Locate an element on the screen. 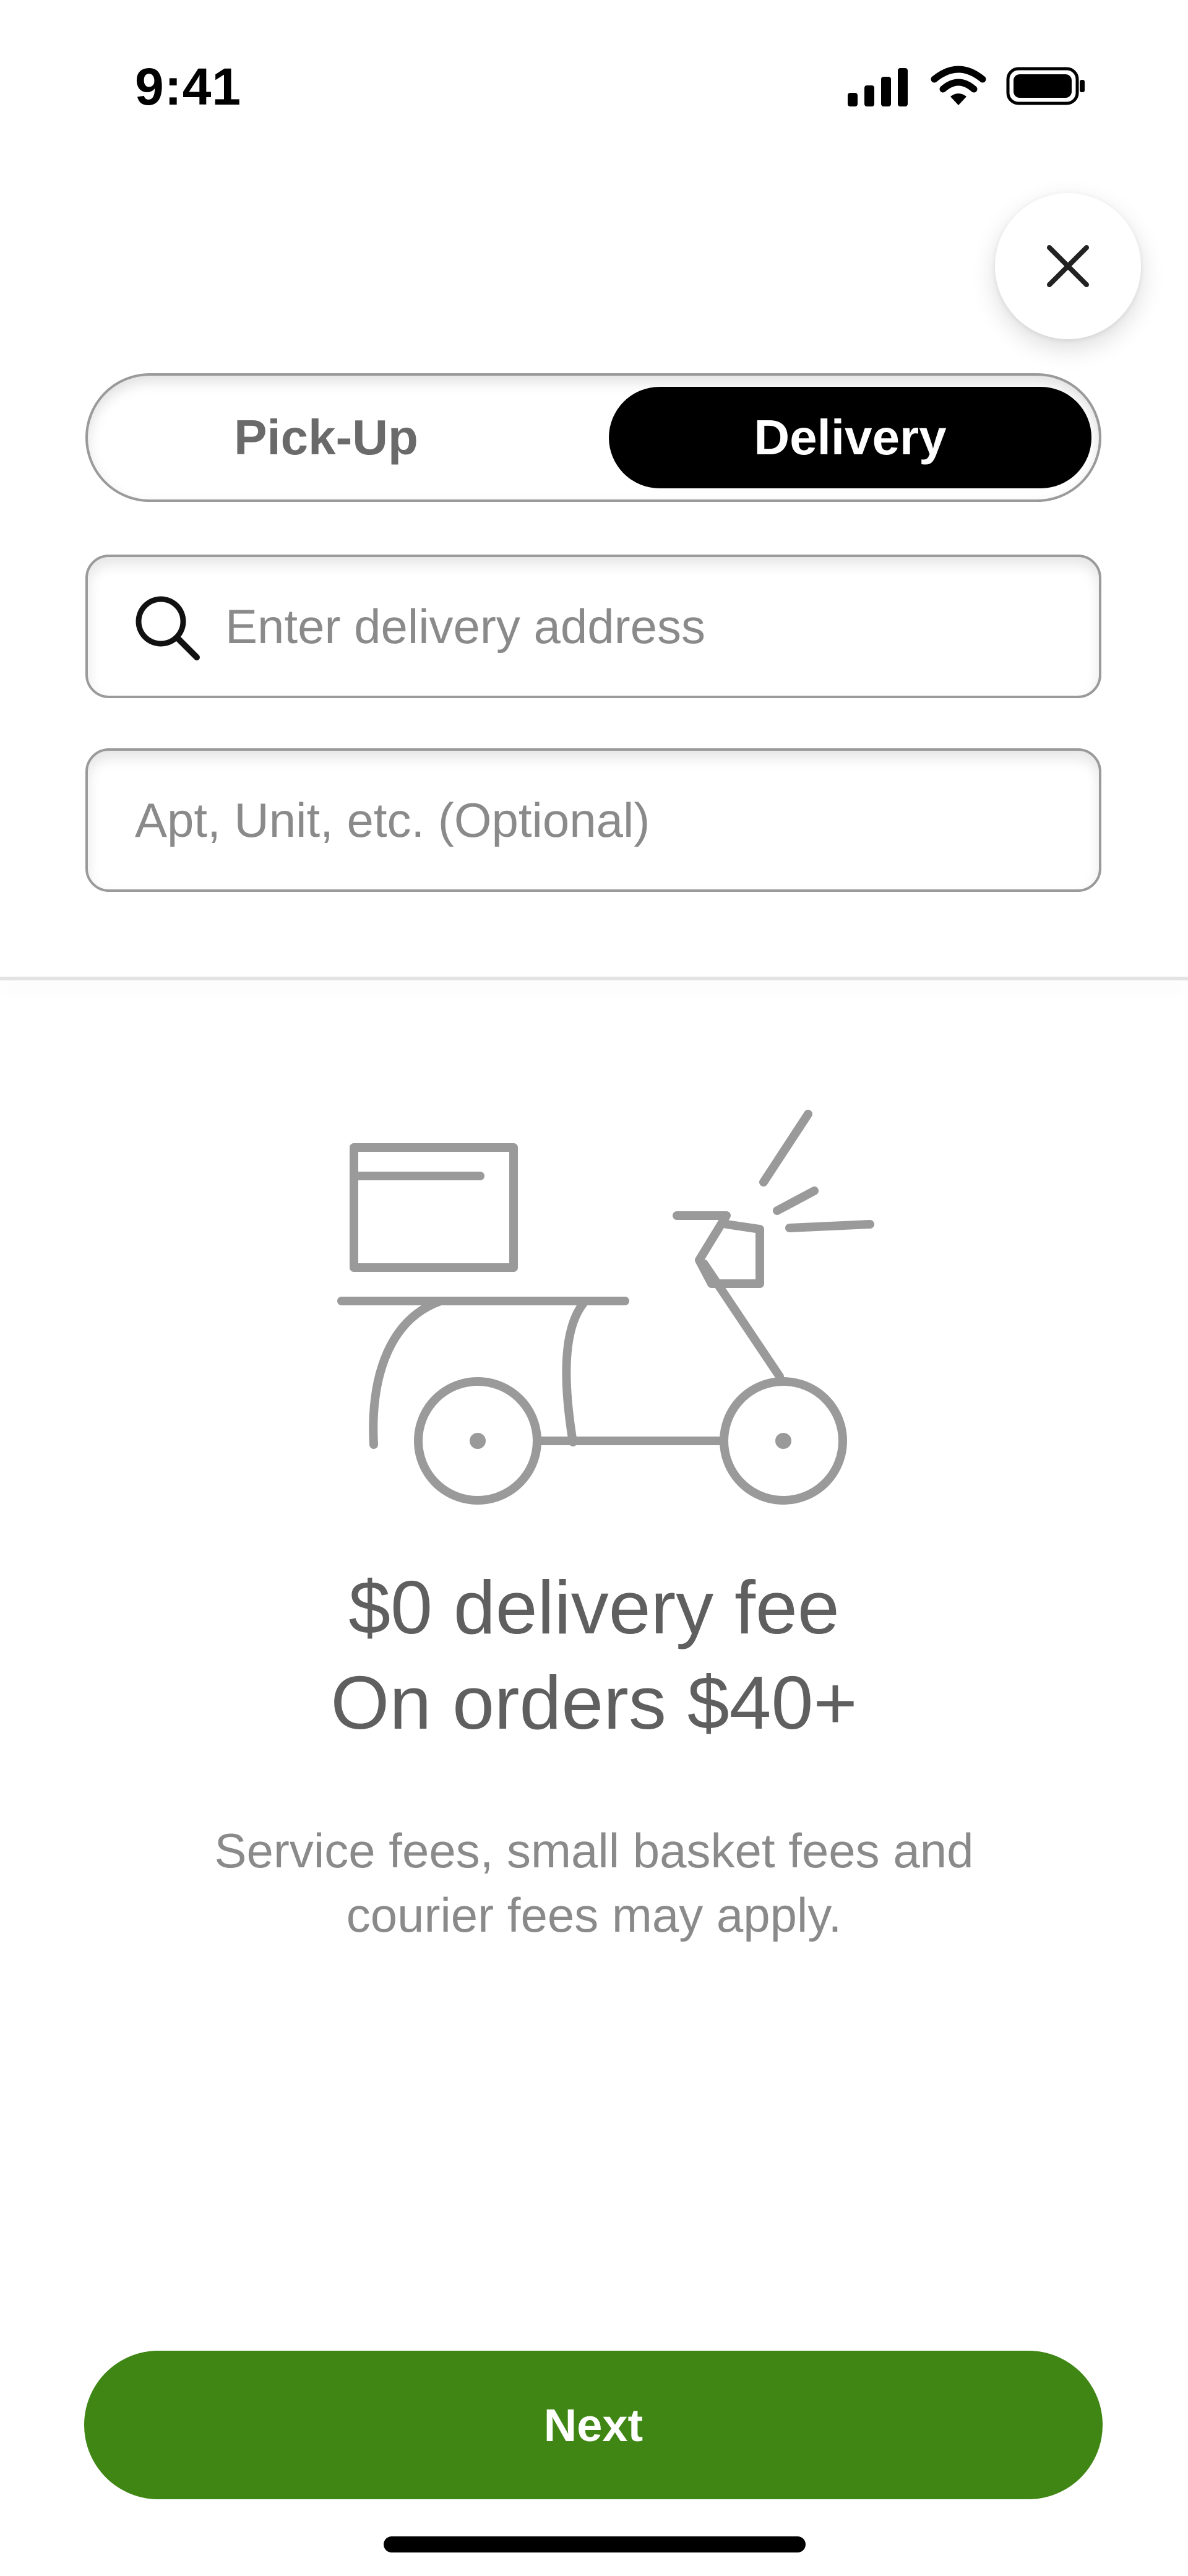 The image size is (1188, 2576). next-button: Next is located at coordinates (593, 2425).